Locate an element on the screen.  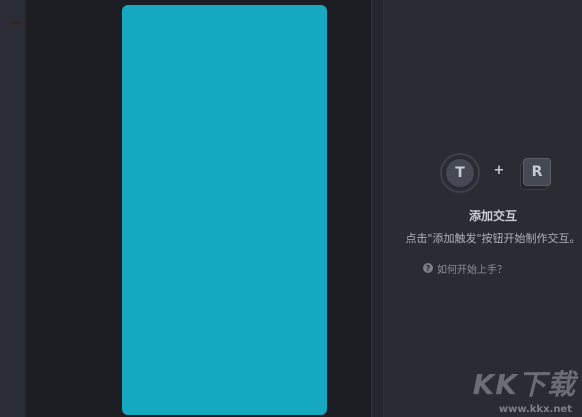
response-badge: R is located at coordinates (537, 172).